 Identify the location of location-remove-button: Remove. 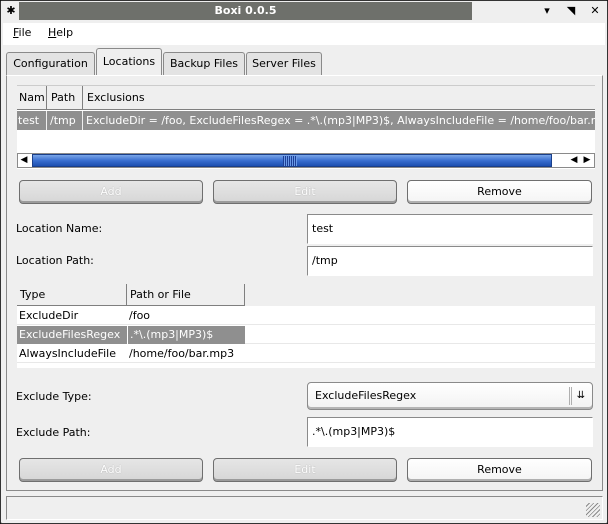
(499, 192).